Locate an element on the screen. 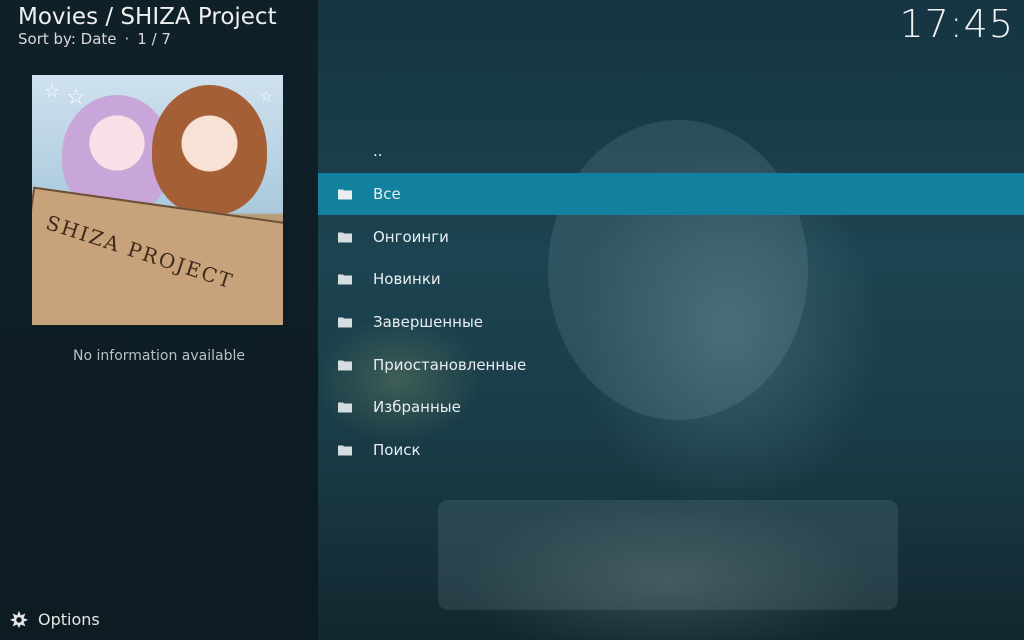  list-item-poisk: Поиск is located at coordinates (671, 450).